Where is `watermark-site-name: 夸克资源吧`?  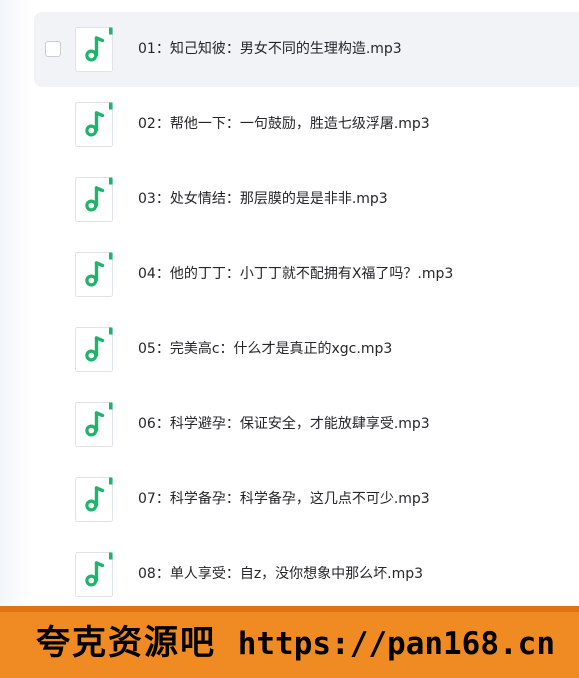 watermark-site-name: 夸克资源吧 is located at coordinates (126, 643).